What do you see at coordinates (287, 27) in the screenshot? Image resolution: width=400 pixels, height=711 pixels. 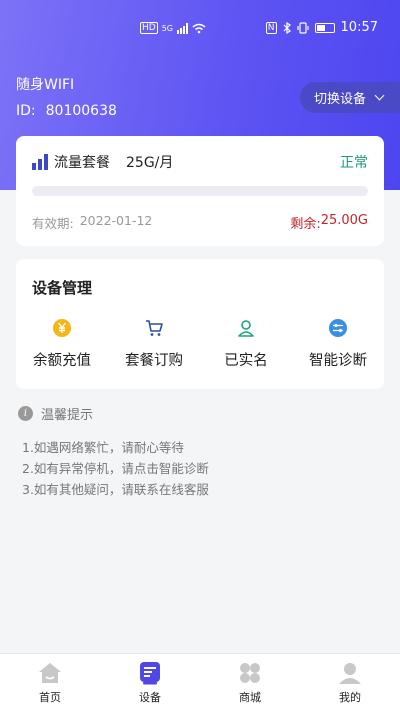 I see `bluetooth-icon` at bounding box center [287, 27].